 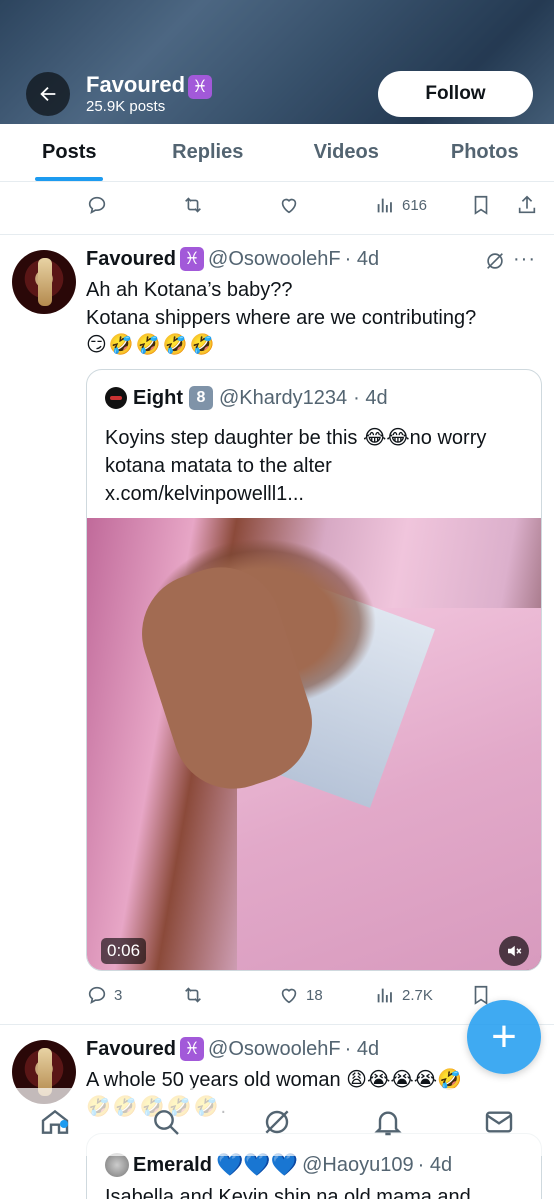 I want to click on quote-author-handle: @Haoyu109, so click(x=358, y=1164).